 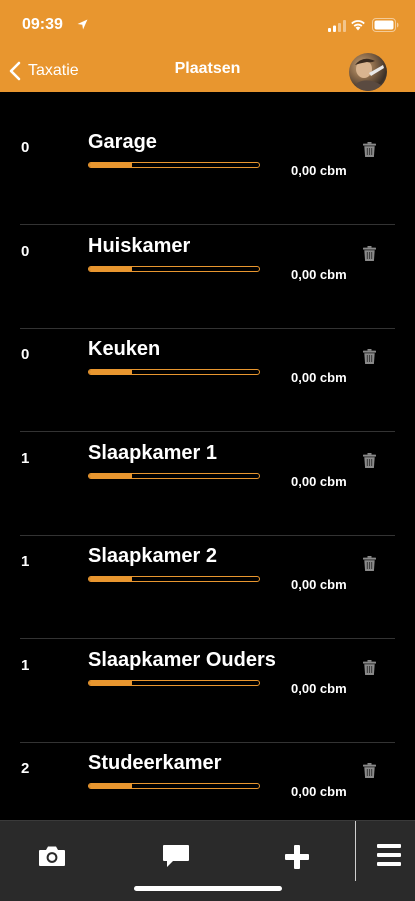 I want to click on list-item: 0 Keuken 0,00 cbm, so click(x=207, y=365).